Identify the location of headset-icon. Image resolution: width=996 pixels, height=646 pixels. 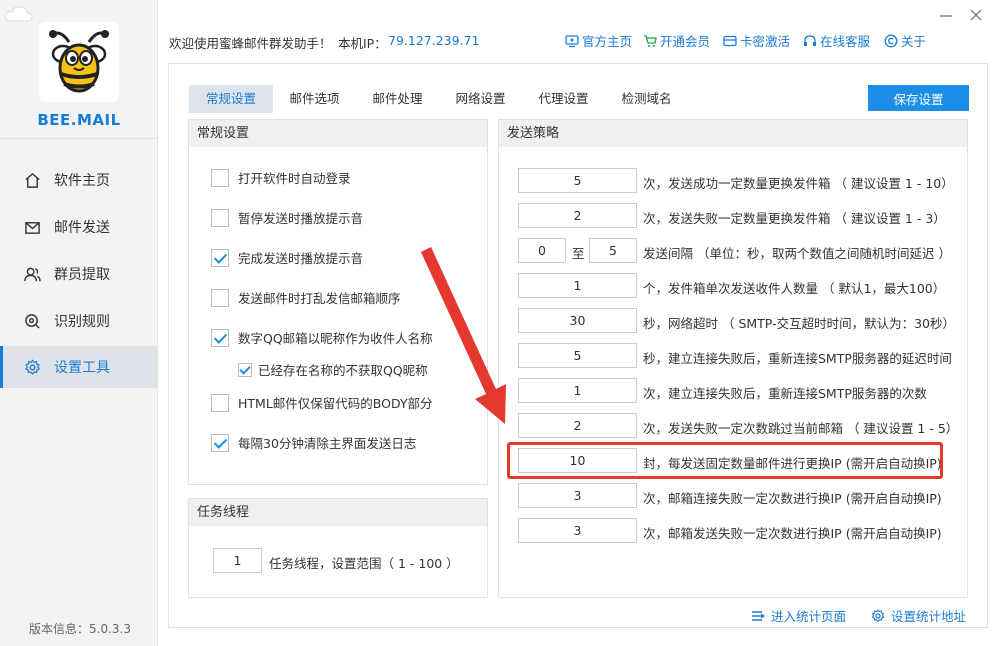
(810, 40).